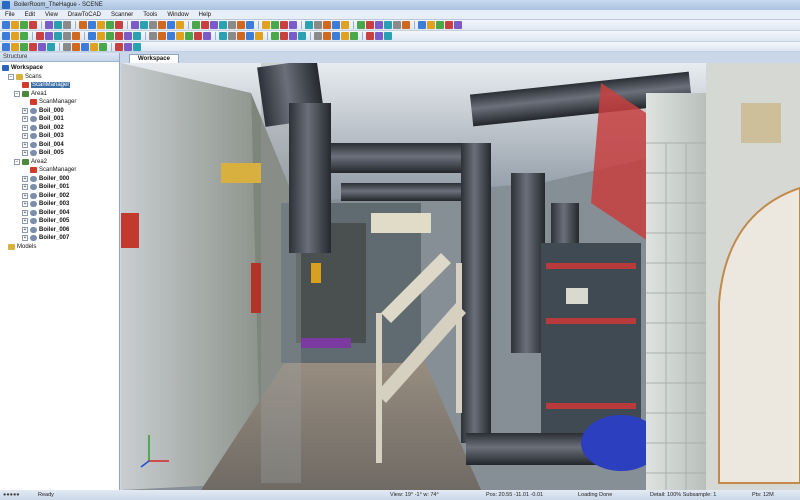  What do you see at coordinates (30, 15) in the screenshot?
I see `menu-edit: Edit` at bounding box center [30, 15].